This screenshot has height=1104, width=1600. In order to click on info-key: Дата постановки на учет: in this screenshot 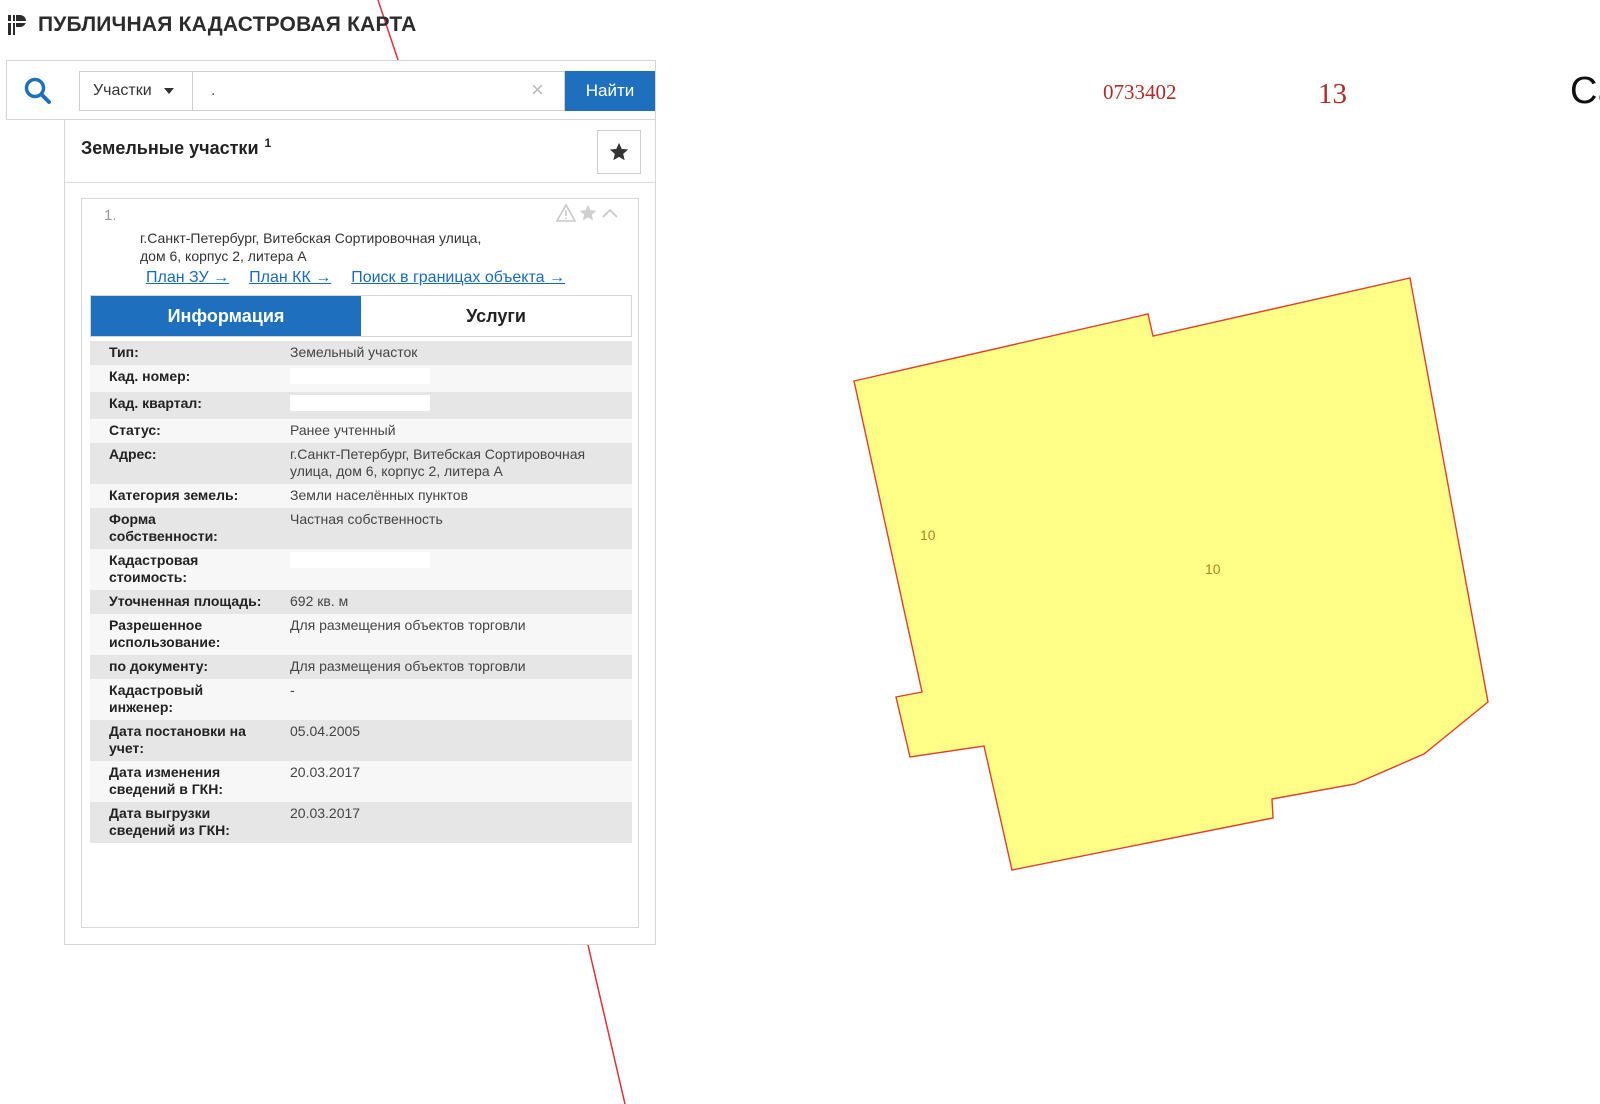, I will do `click(177, 739)`.